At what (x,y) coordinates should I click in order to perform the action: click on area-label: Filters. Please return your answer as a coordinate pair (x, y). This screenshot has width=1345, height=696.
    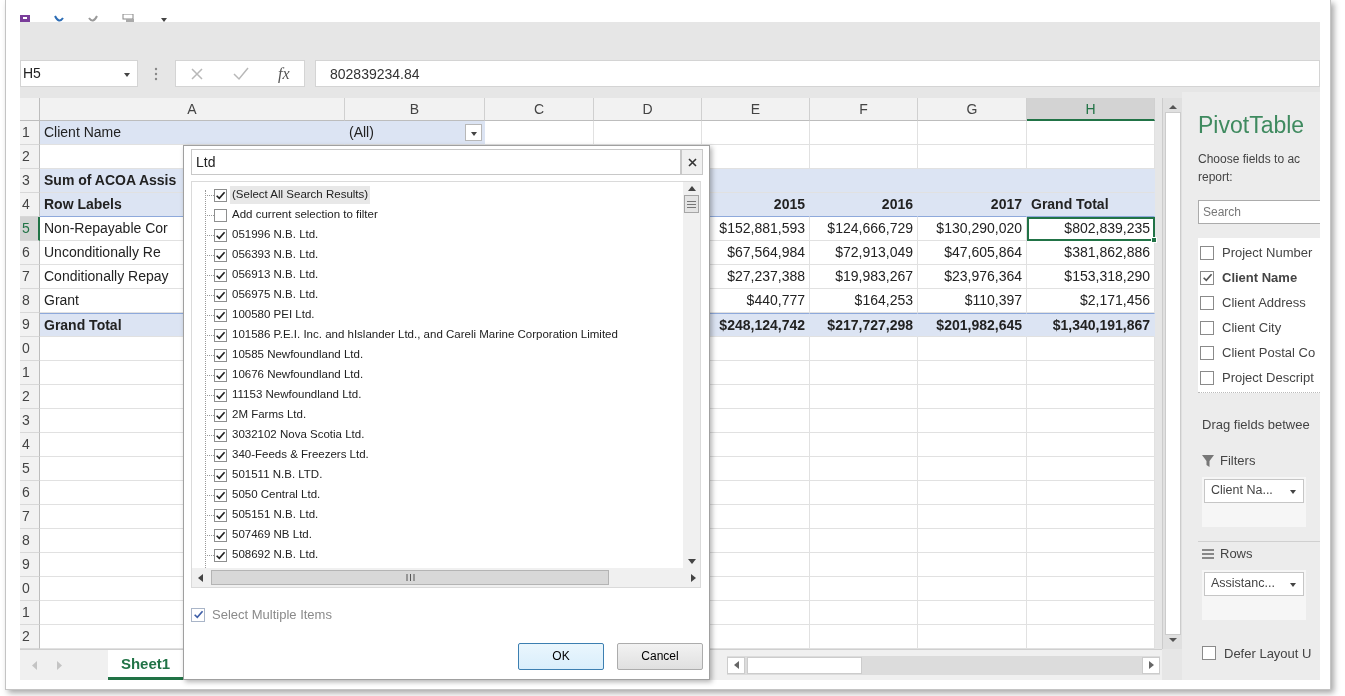
    Looking at the image, I should click on (1238, 460).